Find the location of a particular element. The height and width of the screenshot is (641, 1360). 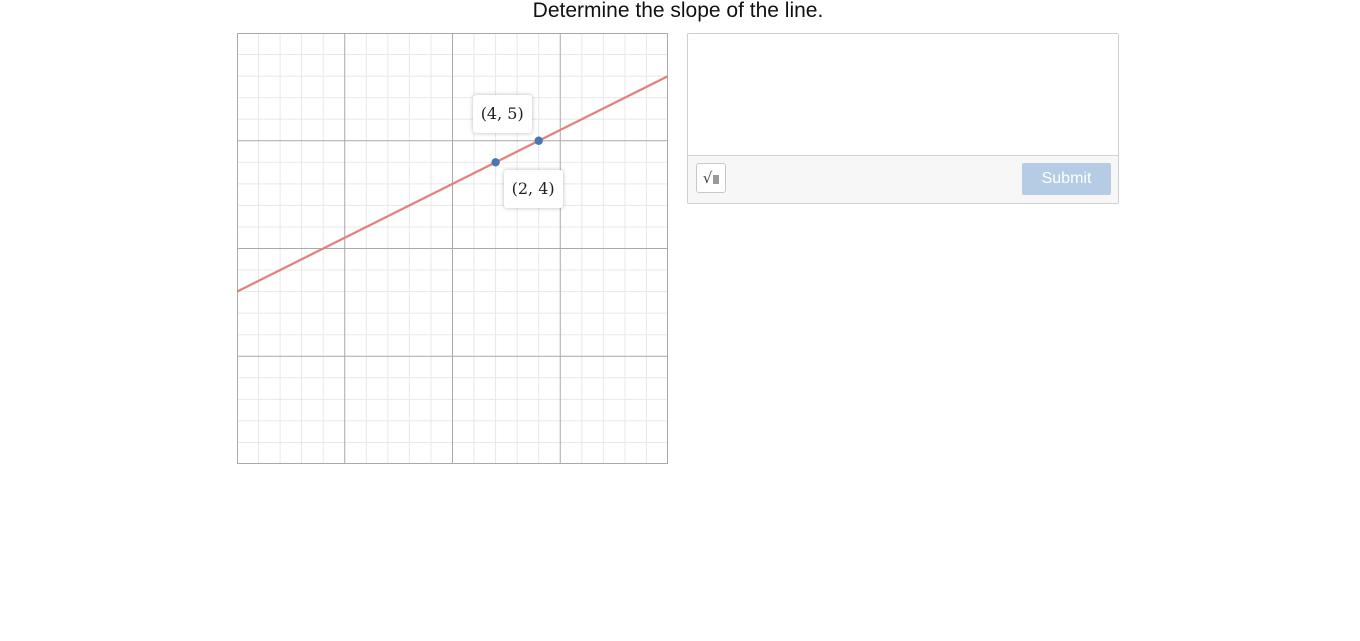

submit-button: Submit is located at coordinates (1066, 179).